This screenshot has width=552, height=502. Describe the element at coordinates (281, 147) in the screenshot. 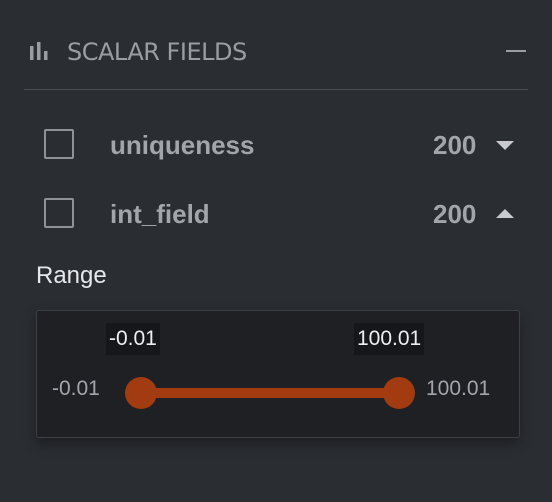

I see `field-row-uniqueness: uniqueness 200` at that location.